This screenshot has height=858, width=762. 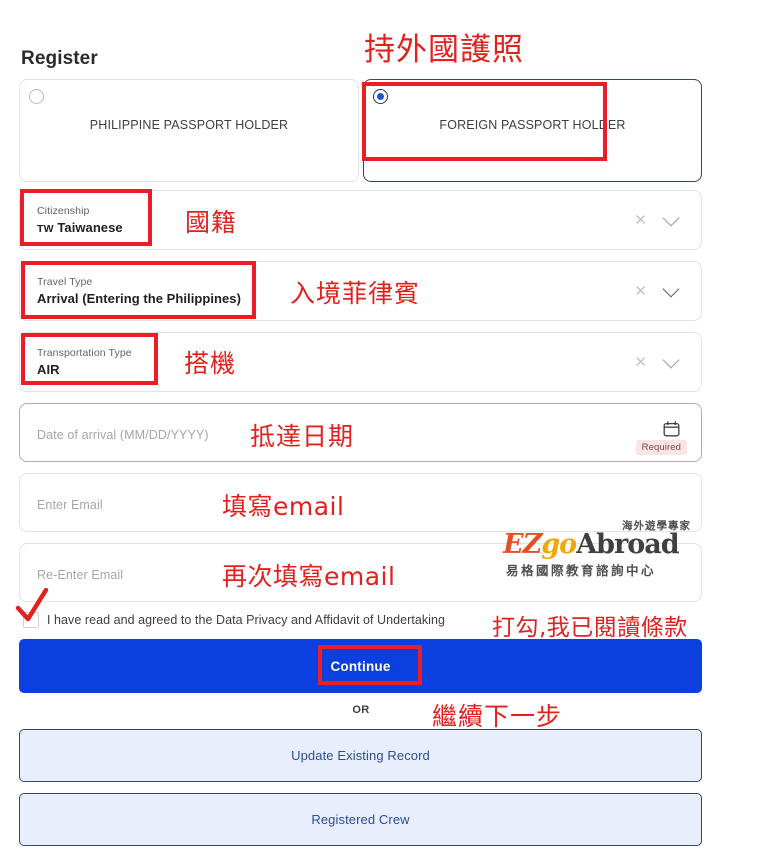 What do you see at coordinates (532, 125) in the screenshot?
I see `passport-type-label-foreign: FOREIGN PASSPORT HOLDER` at bounding box center [532, 125].